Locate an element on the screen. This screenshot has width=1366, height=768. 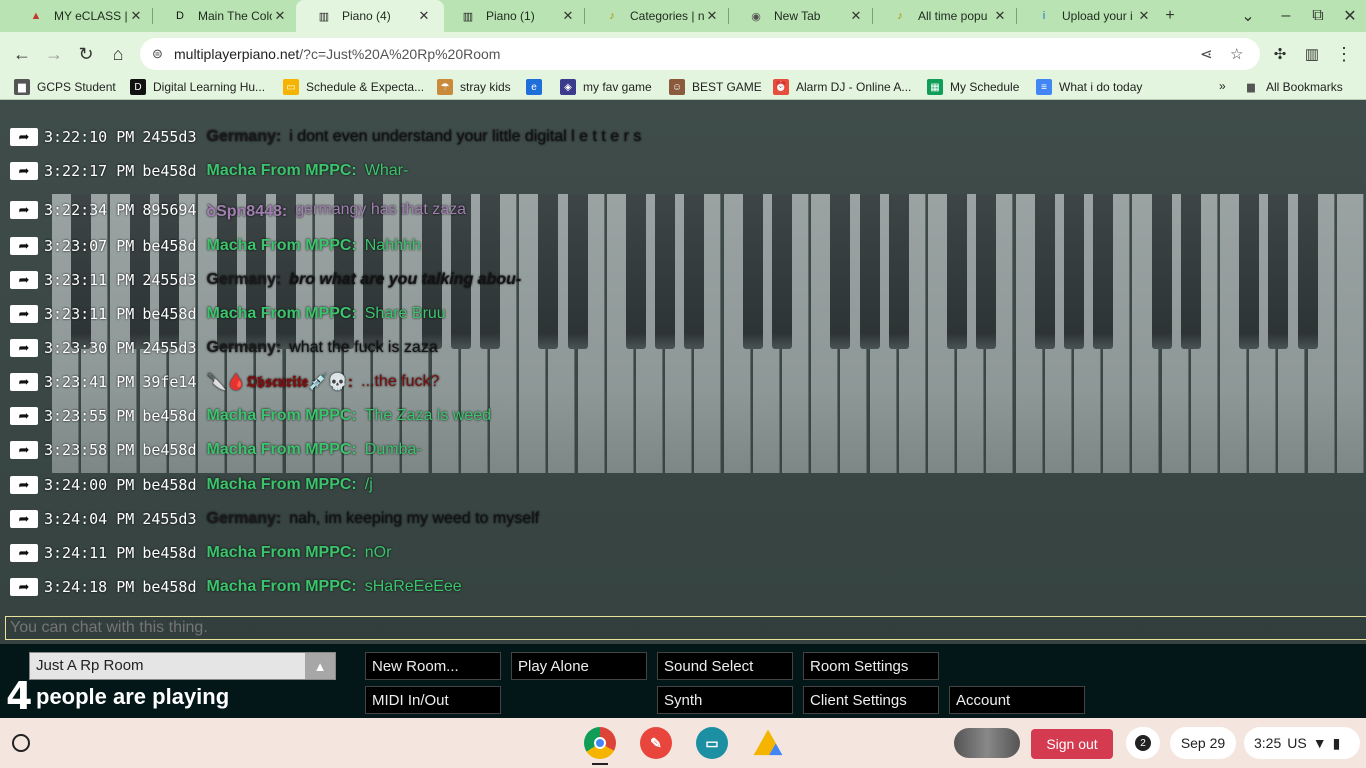
chat-time: 3:24:00 PM is located at coordinates (89, 485).